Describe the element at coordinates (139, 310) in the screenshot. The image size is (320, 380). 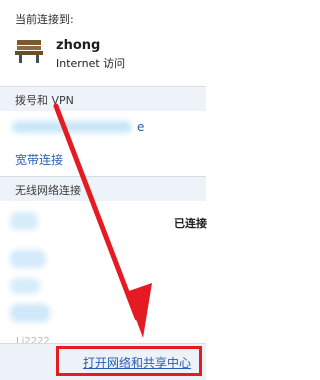
I see `arrow-head` at that location.